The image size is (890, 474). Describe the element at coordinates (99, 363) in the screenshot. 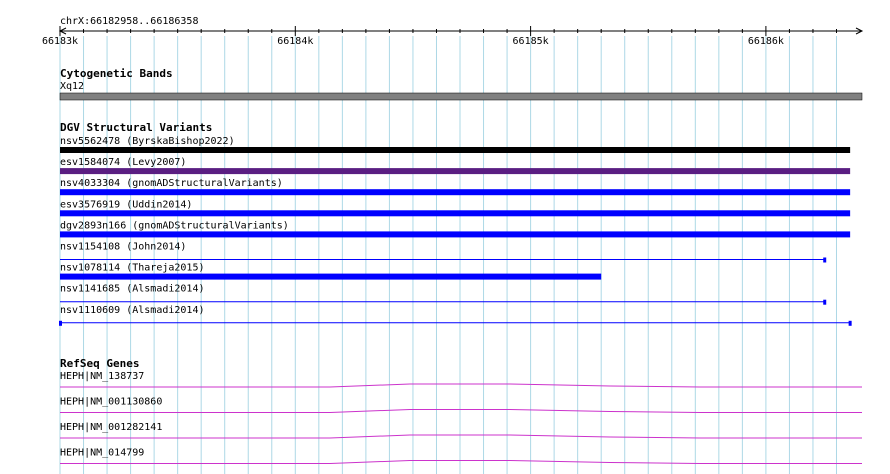

I see `refseq-track-title: RefSeq Genes` at that location.